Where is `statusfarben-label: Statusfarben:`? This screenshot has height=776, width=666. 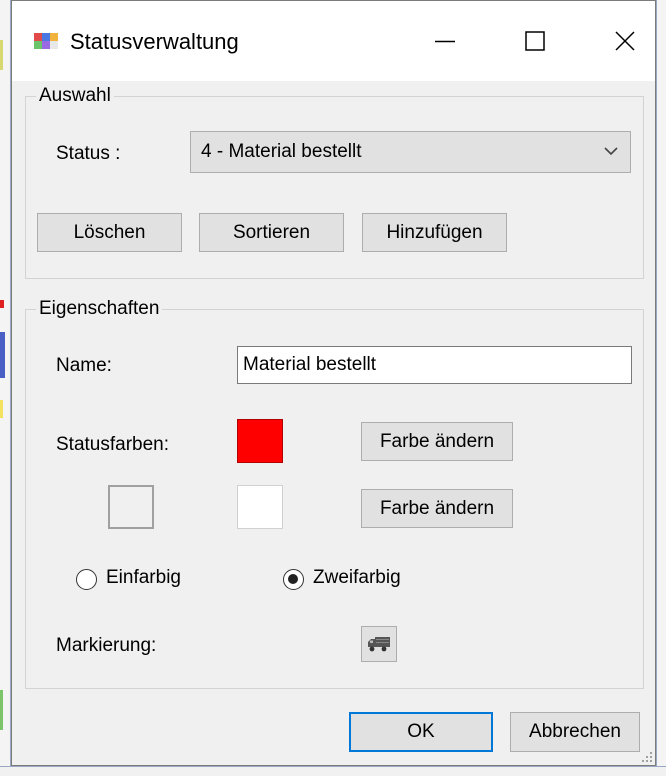
statusfarben-label: Statusfarben: is located at coordinates (113, 444).